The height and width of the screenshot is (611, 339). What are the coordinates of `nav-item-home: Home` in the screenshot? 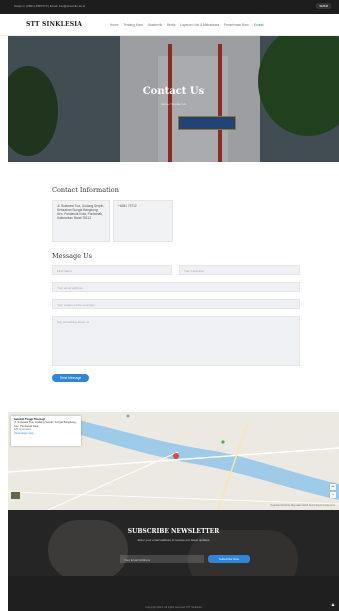 It's located at (114, 25).